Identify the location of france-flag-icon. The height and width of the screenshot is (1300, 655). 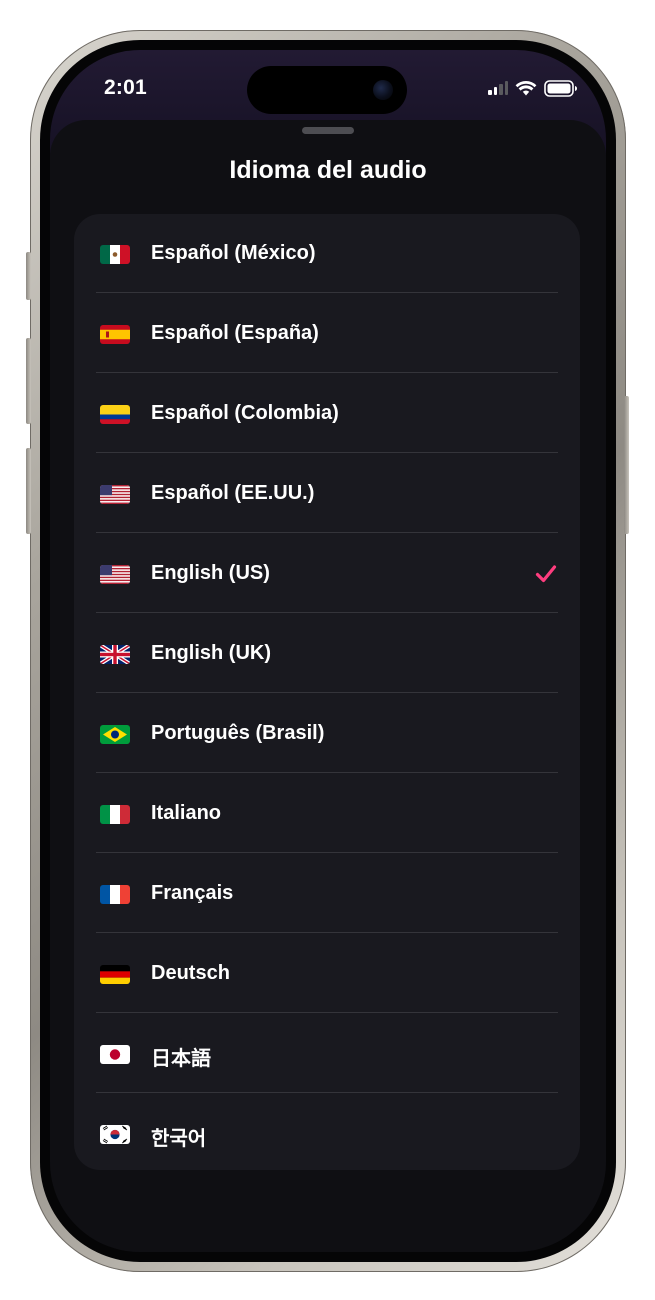
(115, 894).